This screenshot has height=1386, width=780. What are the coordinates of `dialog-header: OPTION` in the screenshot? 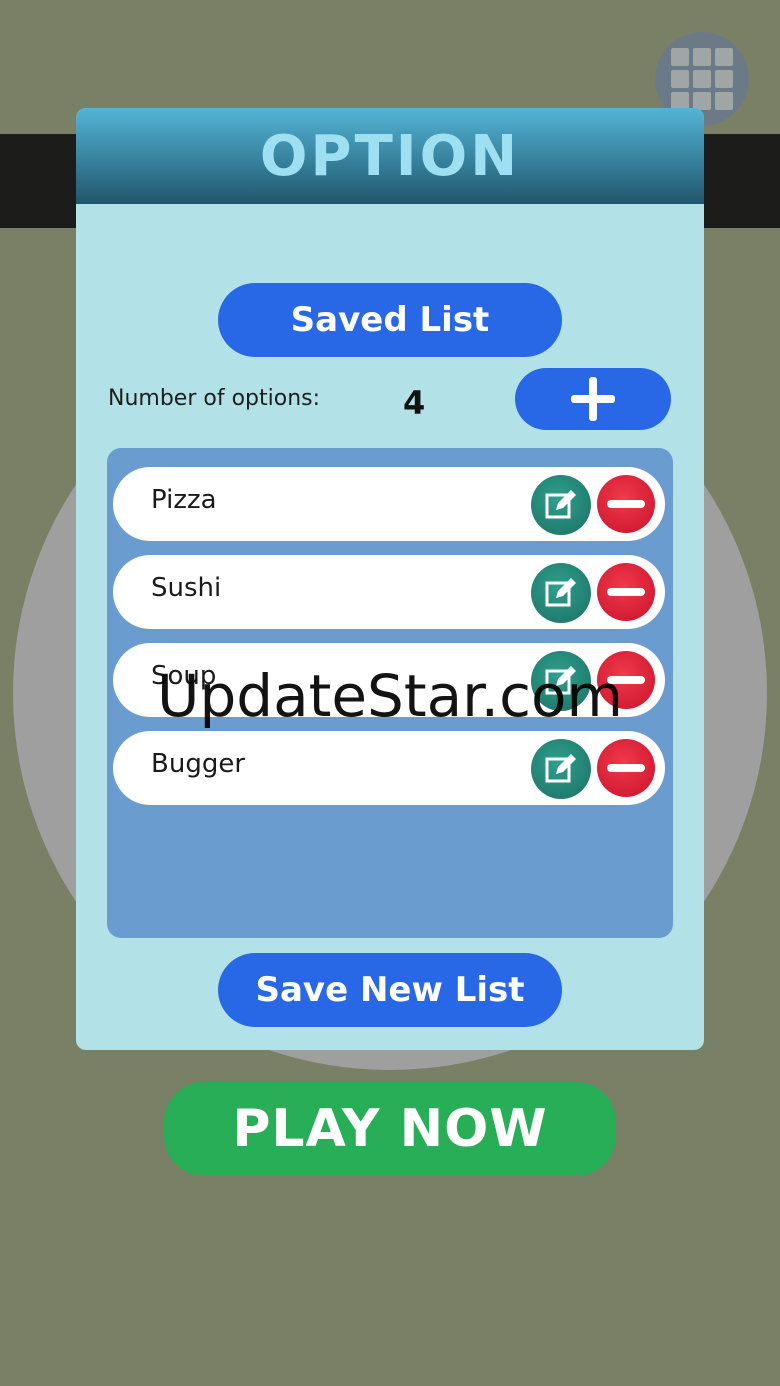 It's located at (390, 156).